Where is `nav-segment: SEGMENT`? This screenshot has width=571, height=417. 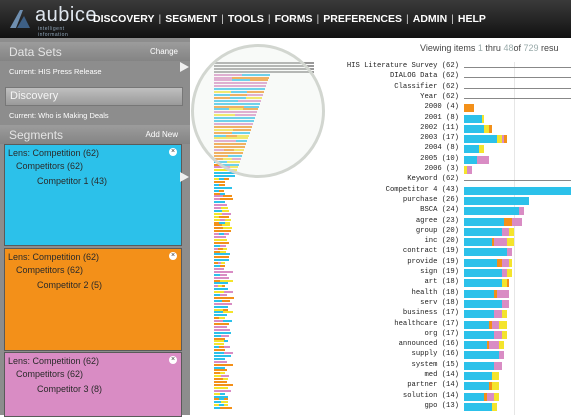 nav-segment: SEGMENT is located at coordinates (191, 19).